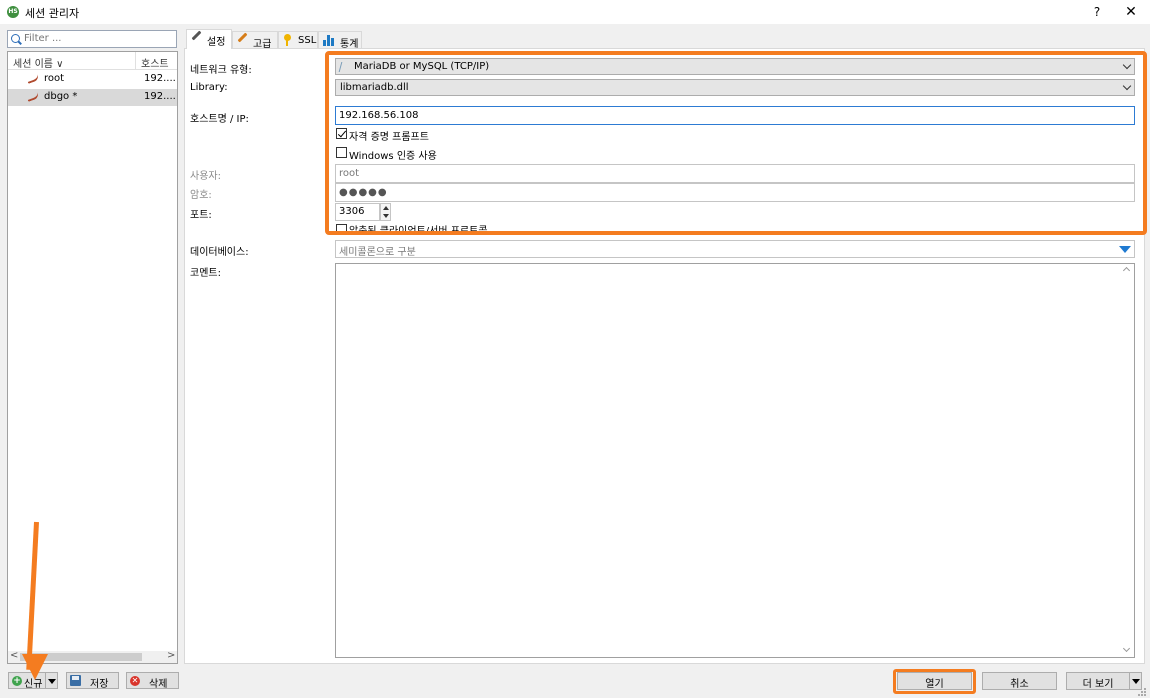 This screenshot has width=1150, height=698. I want to click on bar-chart-icon, so click(329, 40).